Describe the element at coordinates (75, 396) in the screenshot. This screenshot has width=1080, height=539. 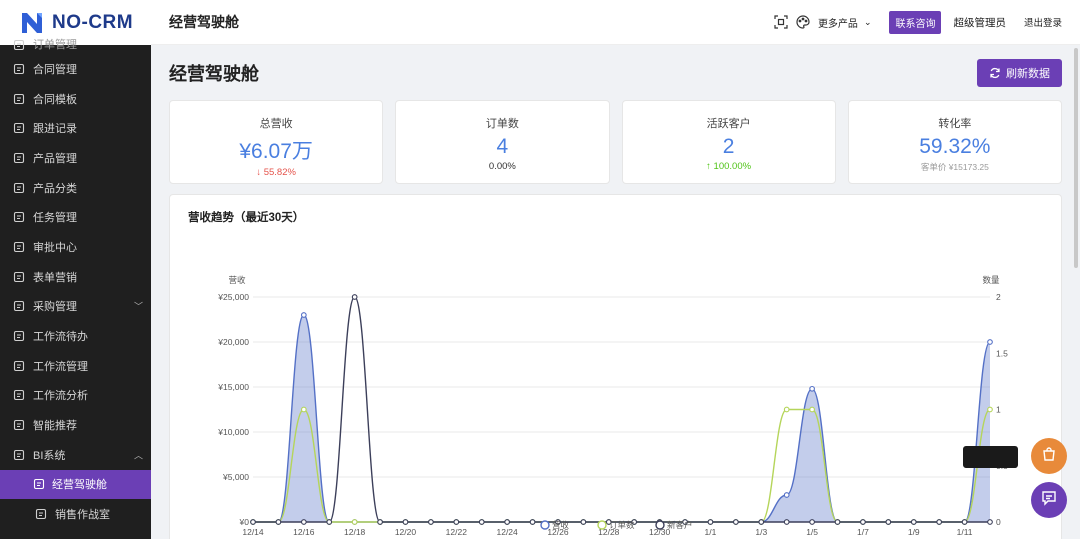
I see `sidebar-item: 工作流分析` at that location.